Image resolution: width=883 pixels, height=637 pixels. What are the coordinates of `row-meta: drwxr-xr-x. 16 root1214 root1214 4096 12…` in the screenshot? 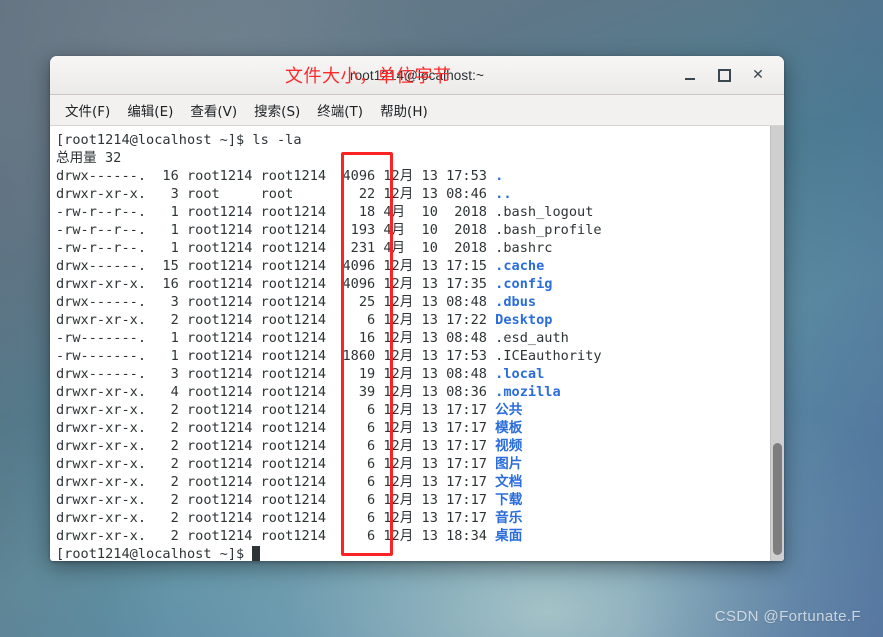 It's located at (276, 284).